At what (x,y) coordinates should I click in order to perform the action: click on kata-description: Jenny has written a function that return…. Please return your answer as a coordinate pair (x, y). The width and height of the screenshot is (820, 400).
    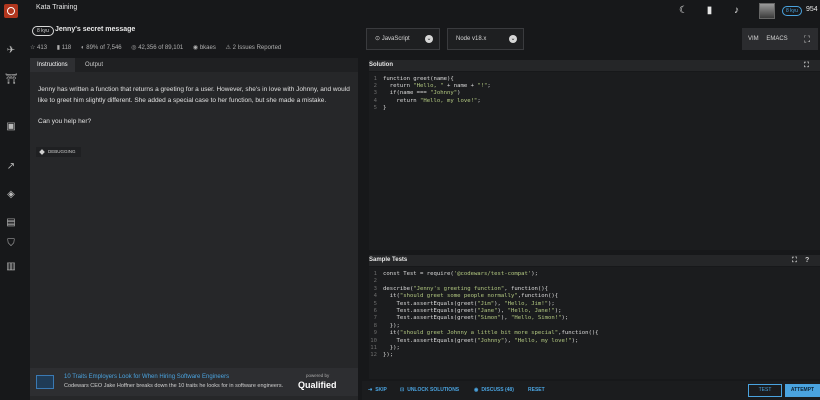
    Looking at the image, I should click on (196, 110).